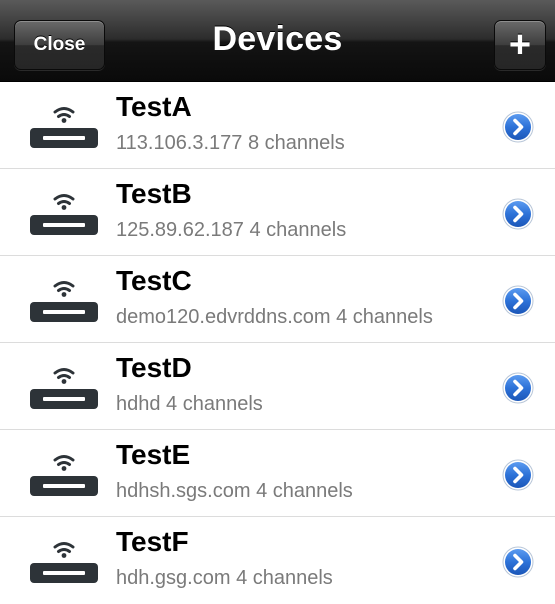  What do you see at coordinates (274, 317) in the screenshot?
I see `device-detail: demo120.edvrddns.com 4 channels` at bounding box center [274, 317].